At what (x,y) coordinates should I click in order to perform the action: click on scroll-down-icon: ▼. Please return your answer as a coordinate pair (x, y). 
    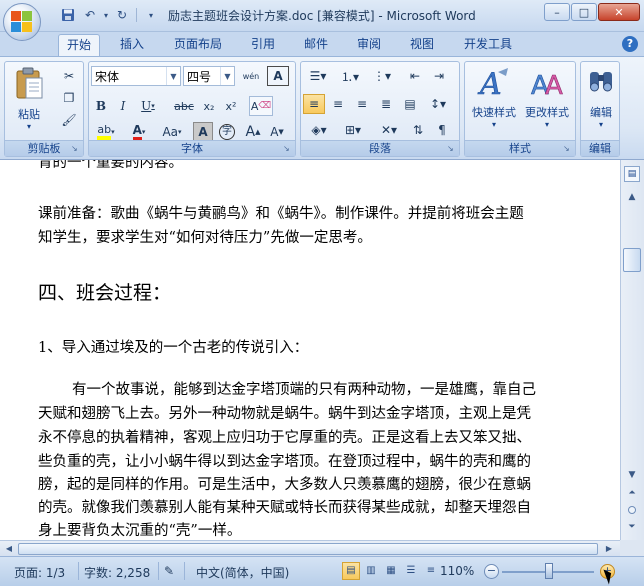
    Looking at the image, I should click on (632, 475).